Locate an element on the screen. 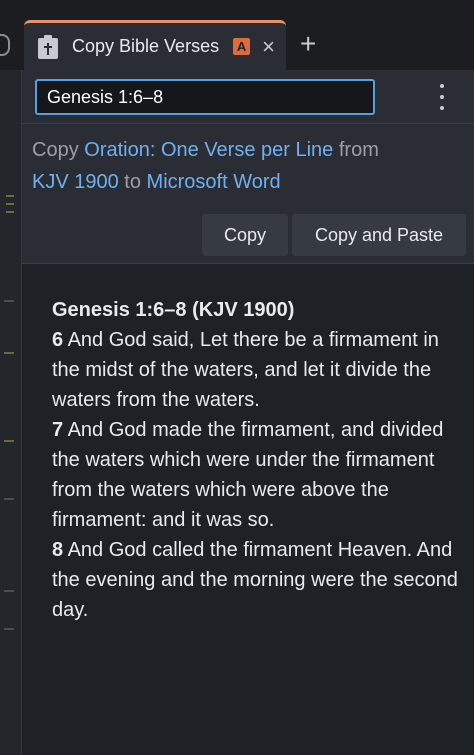 Image resolution: width=474 pixels, height=755 pixels. reference-input is located at coordinates (205, 97).